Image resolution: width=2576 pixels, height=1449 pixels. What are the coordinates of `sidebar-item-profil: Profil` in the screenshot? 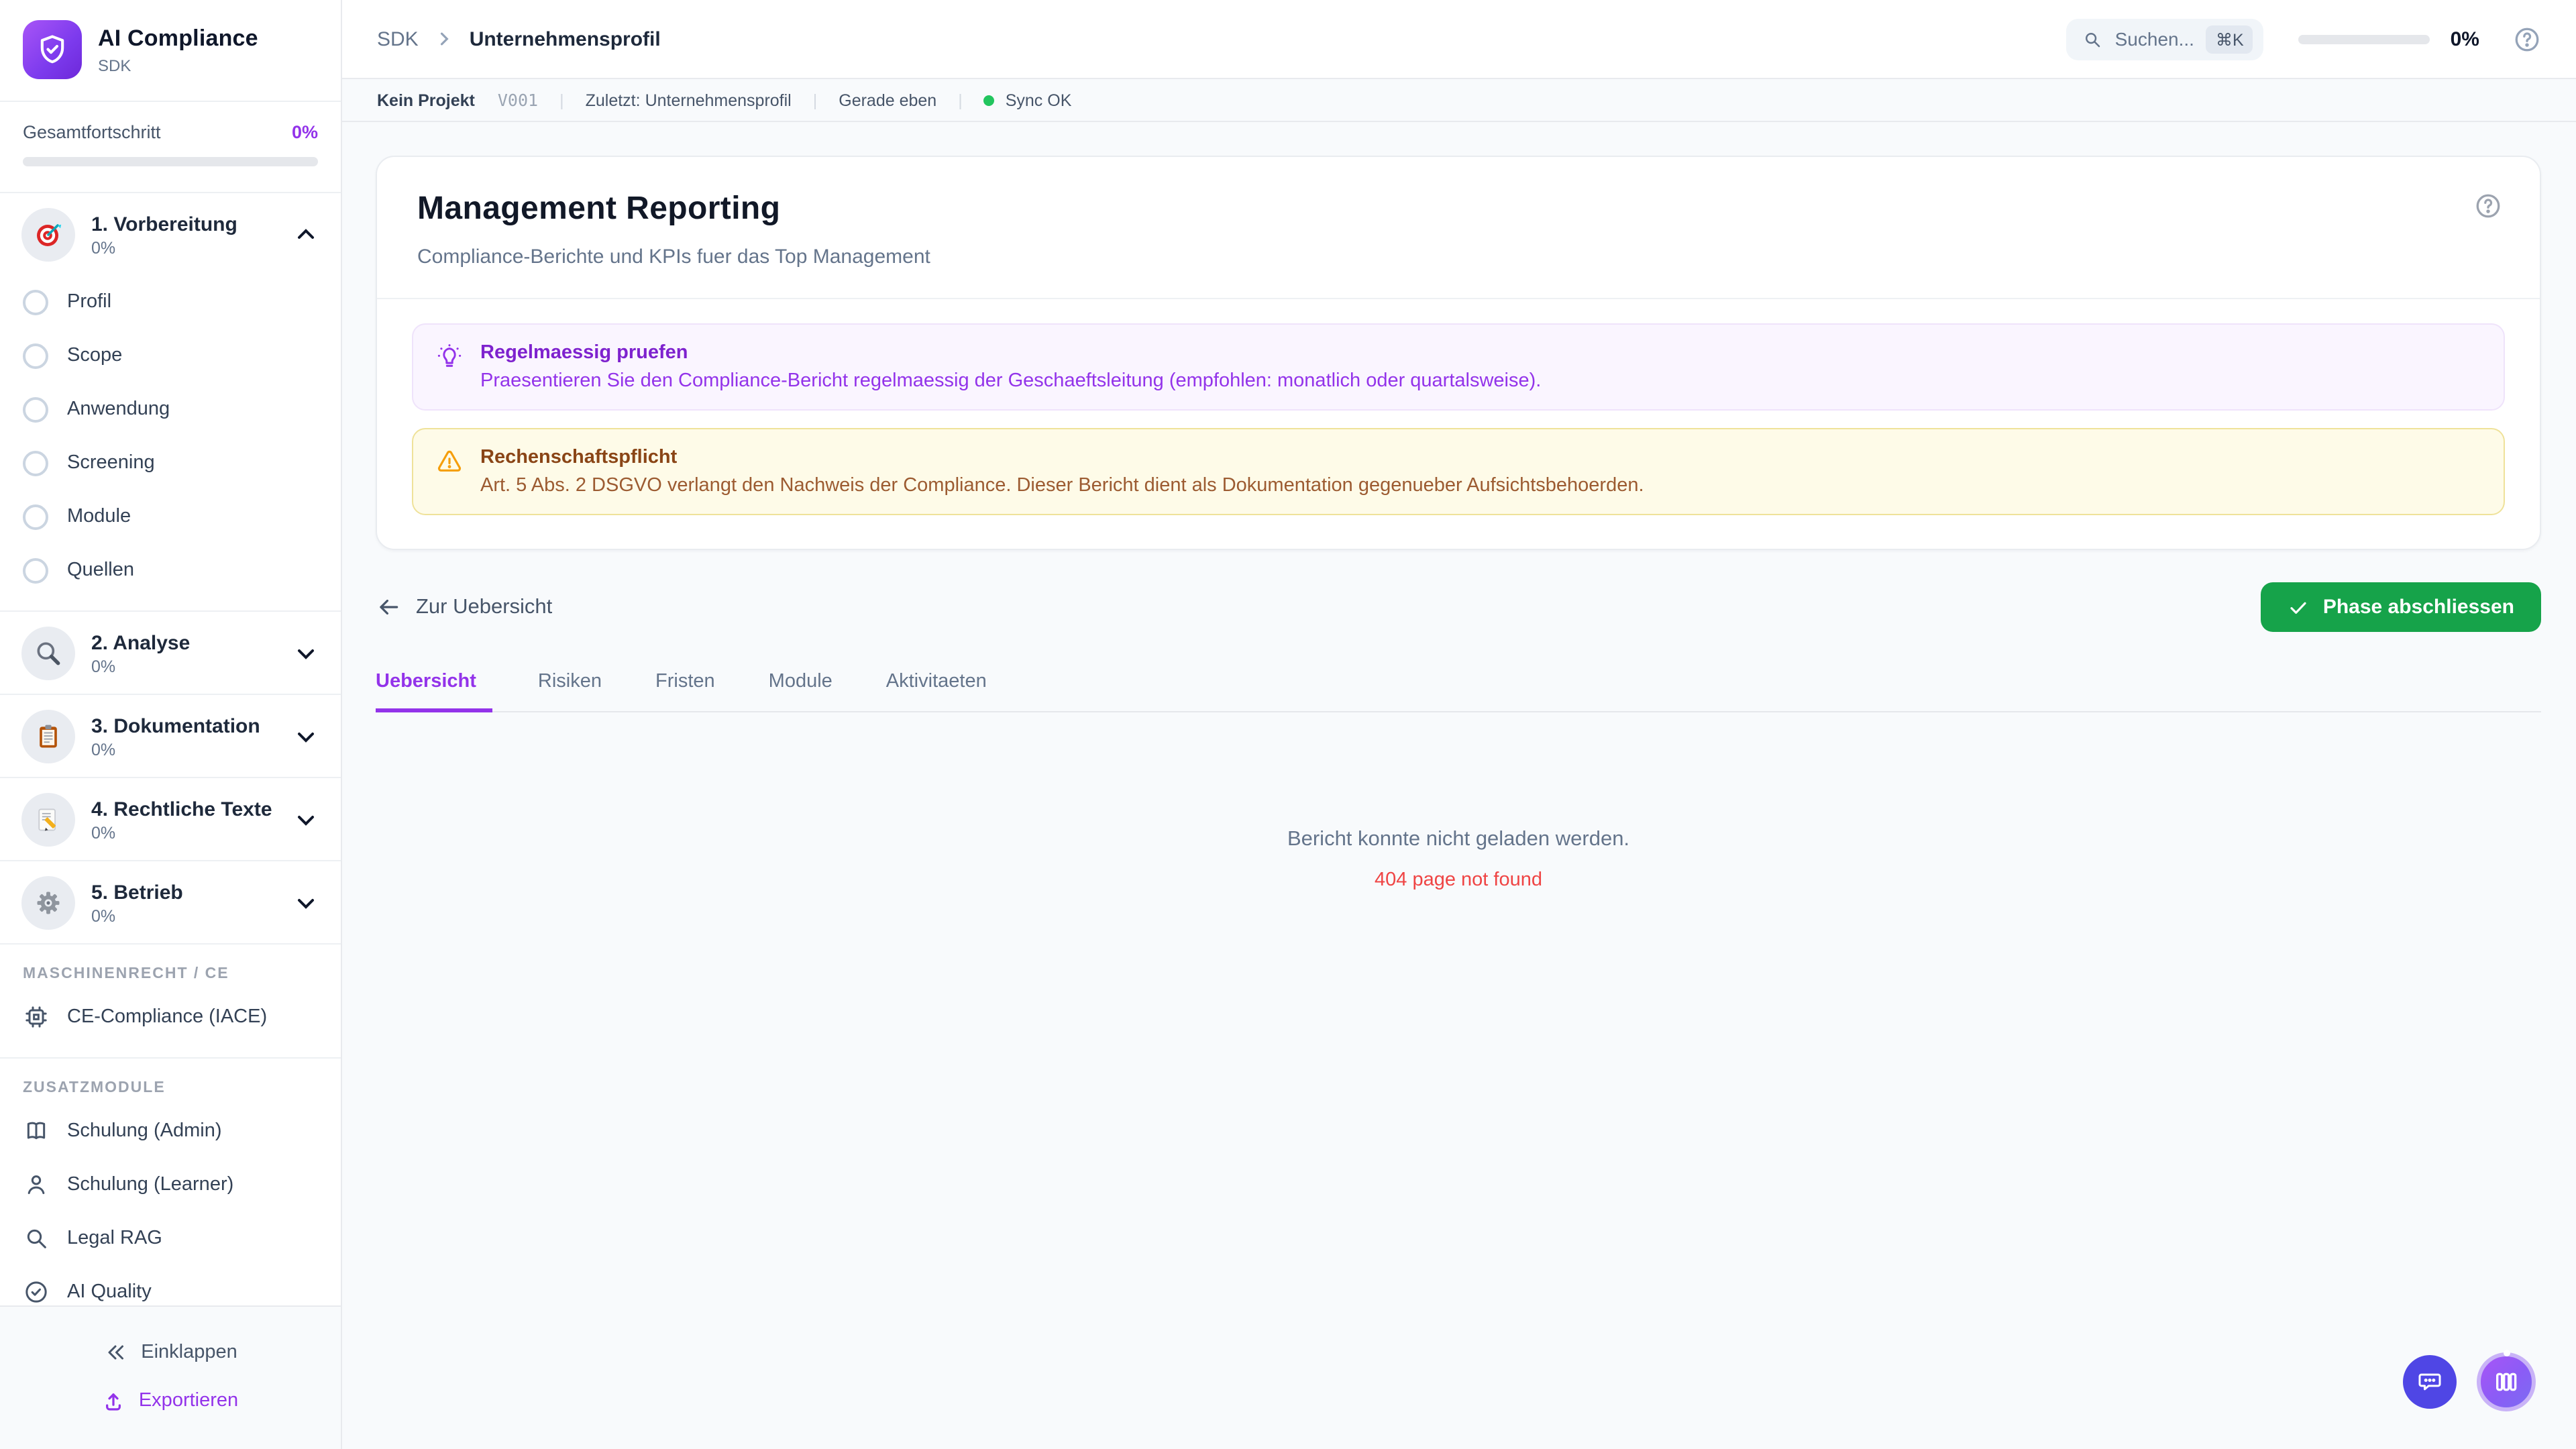 It's located at (170, 302).